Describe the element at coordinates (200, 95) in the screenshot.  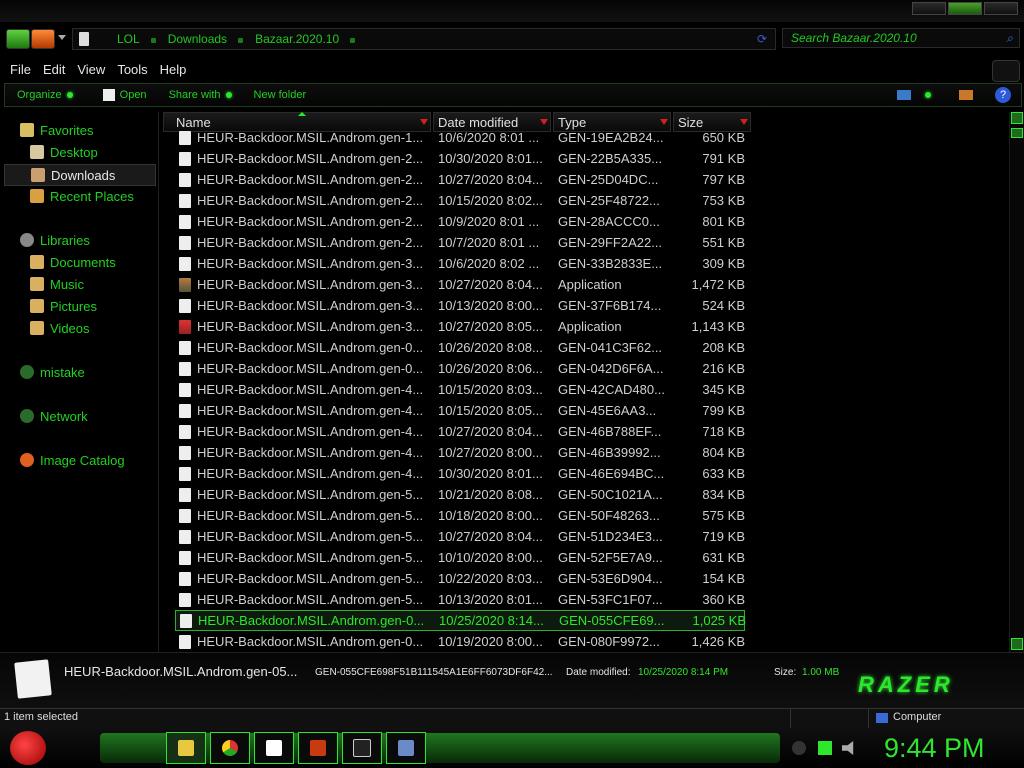
I see `share-with-button: Share with` at that location.